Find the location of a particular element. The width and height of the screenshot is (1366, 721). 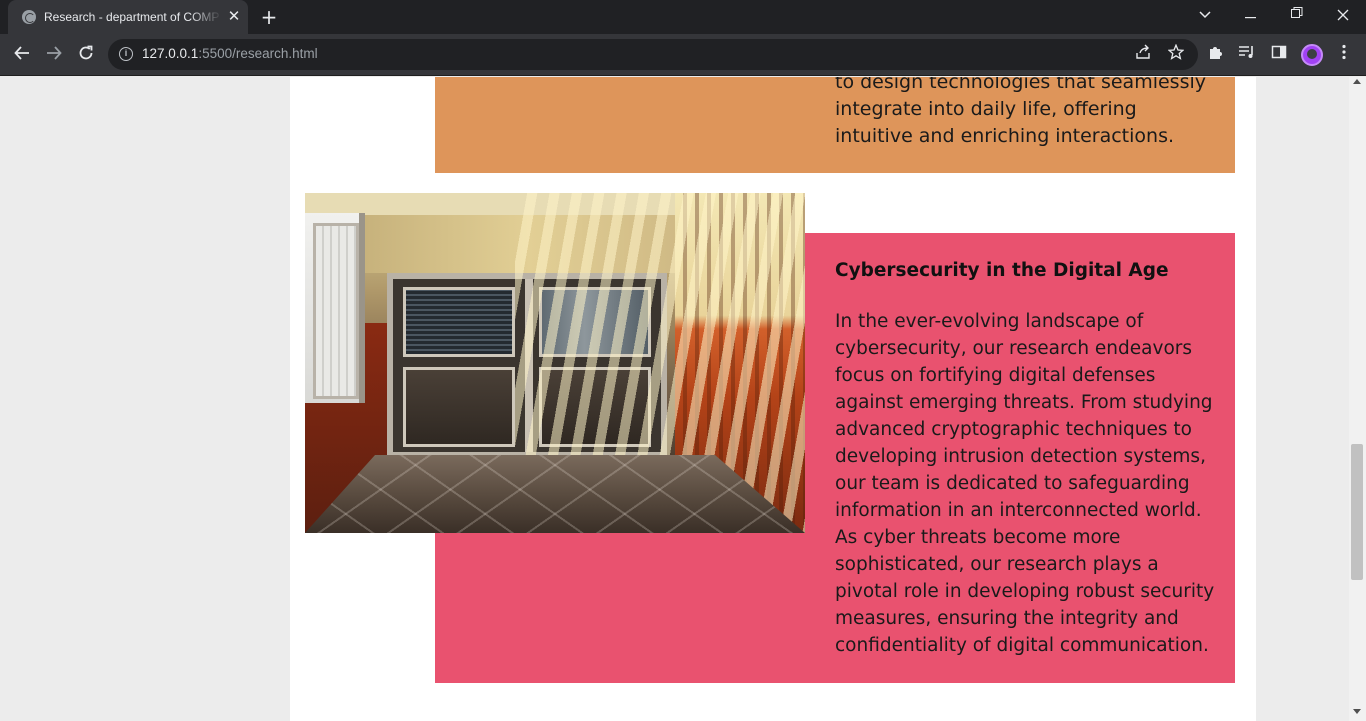

back-button is located at coordinates (22, 55).